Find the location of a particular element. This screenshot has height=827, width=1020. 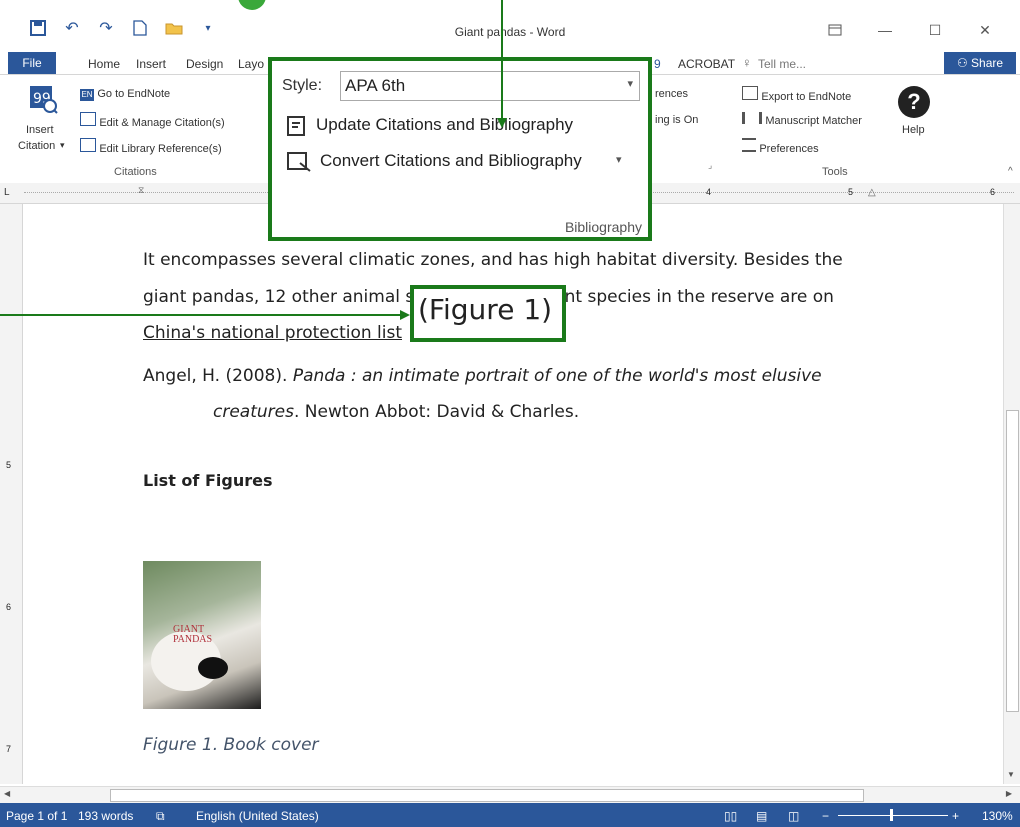

print-layout-icon: ▤ is located at coordinates (761, 816).